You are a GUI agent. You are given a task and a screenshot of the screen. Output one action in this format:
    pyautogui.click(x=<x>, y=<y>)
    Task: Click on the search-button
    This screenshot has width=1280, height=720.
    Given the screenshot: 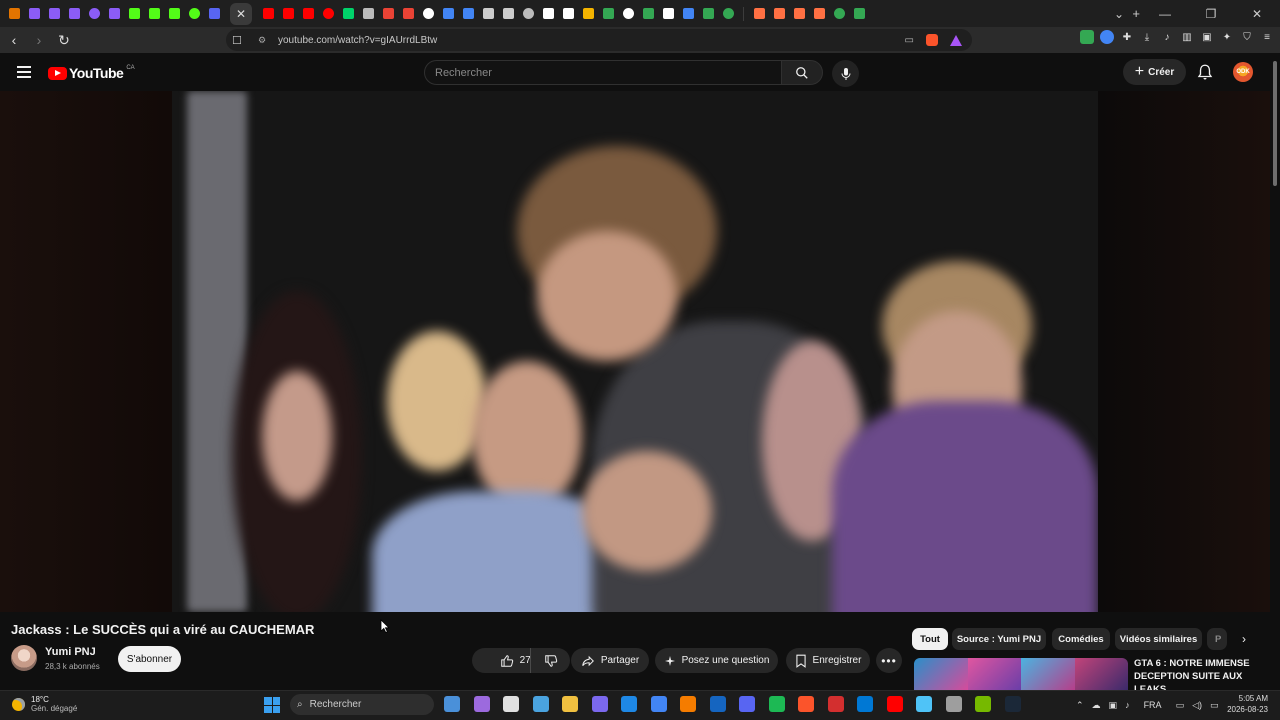 What is the action you would take?
    pyautogui.click(x=802, y=72)
    